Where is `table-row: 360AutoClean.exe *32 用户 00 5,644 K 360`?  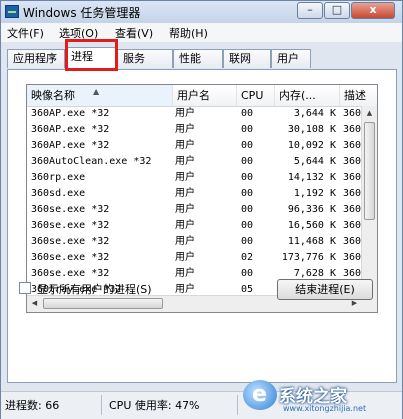
table-row: 360AutoClean.exe *32 用户 00 5,644 K 360 is located at coordinates (195, 162).